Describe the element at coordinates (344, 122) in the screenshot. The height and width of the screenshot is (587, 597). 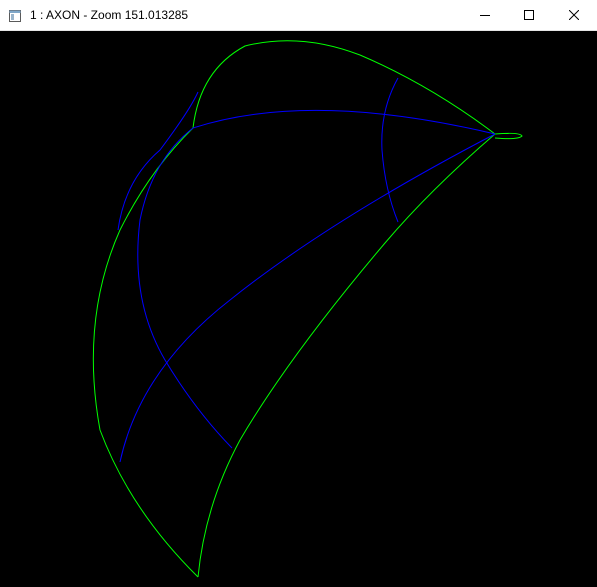
I see `isocurve-top-arc` at that location.